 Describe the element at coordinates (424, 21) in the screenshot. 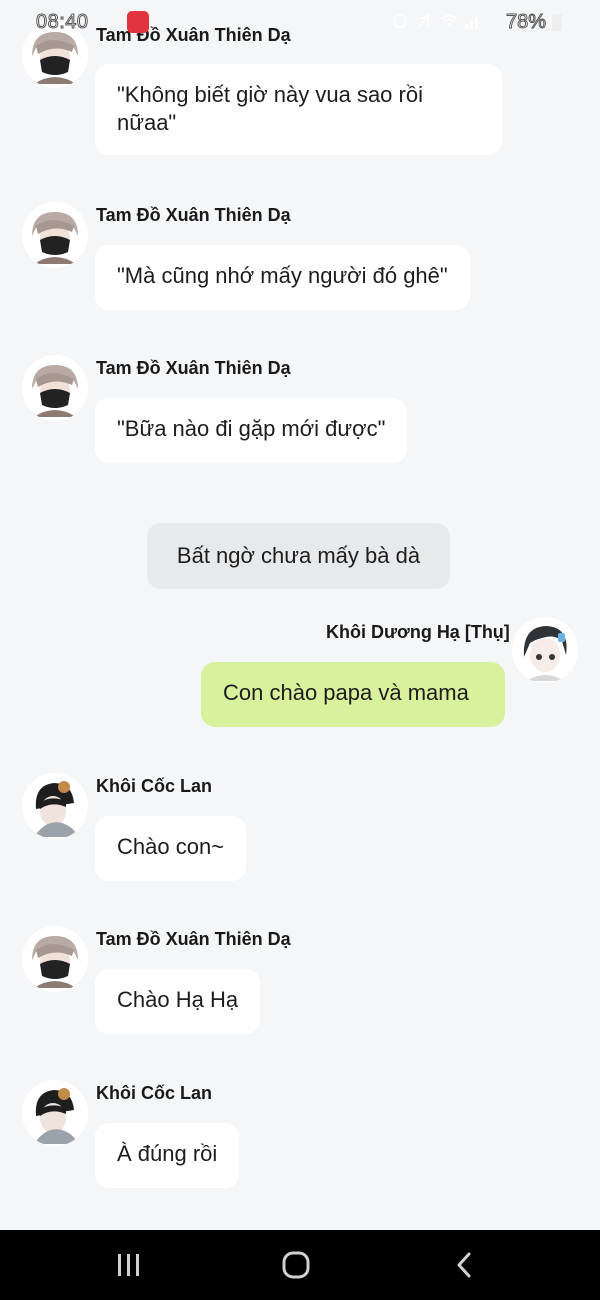

I see `mute-icon` at that location.